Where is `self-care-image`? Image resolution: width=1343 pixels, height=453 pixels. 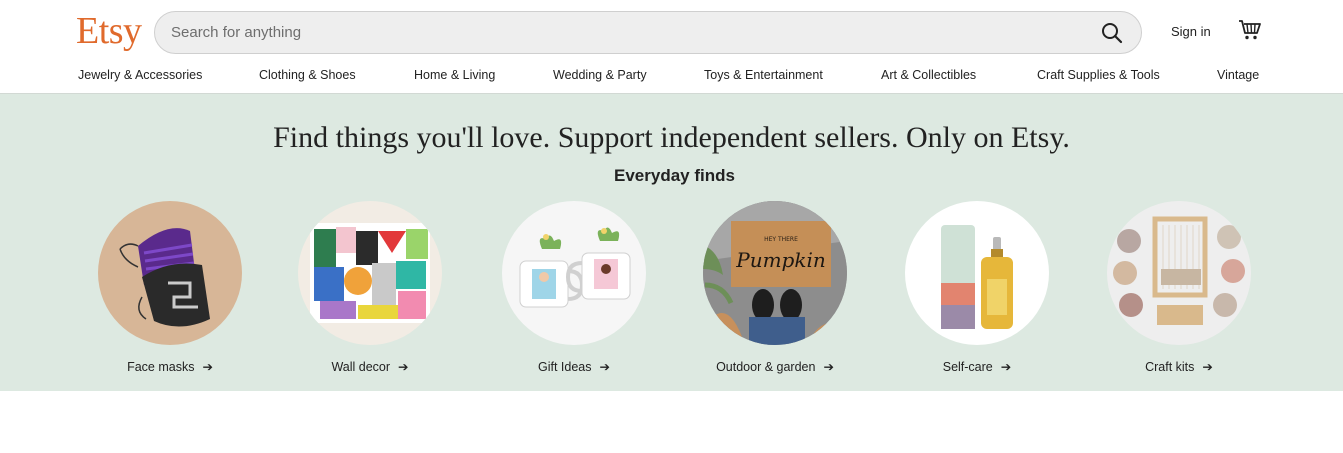 self-care-image is located at coordinates (977, 273).